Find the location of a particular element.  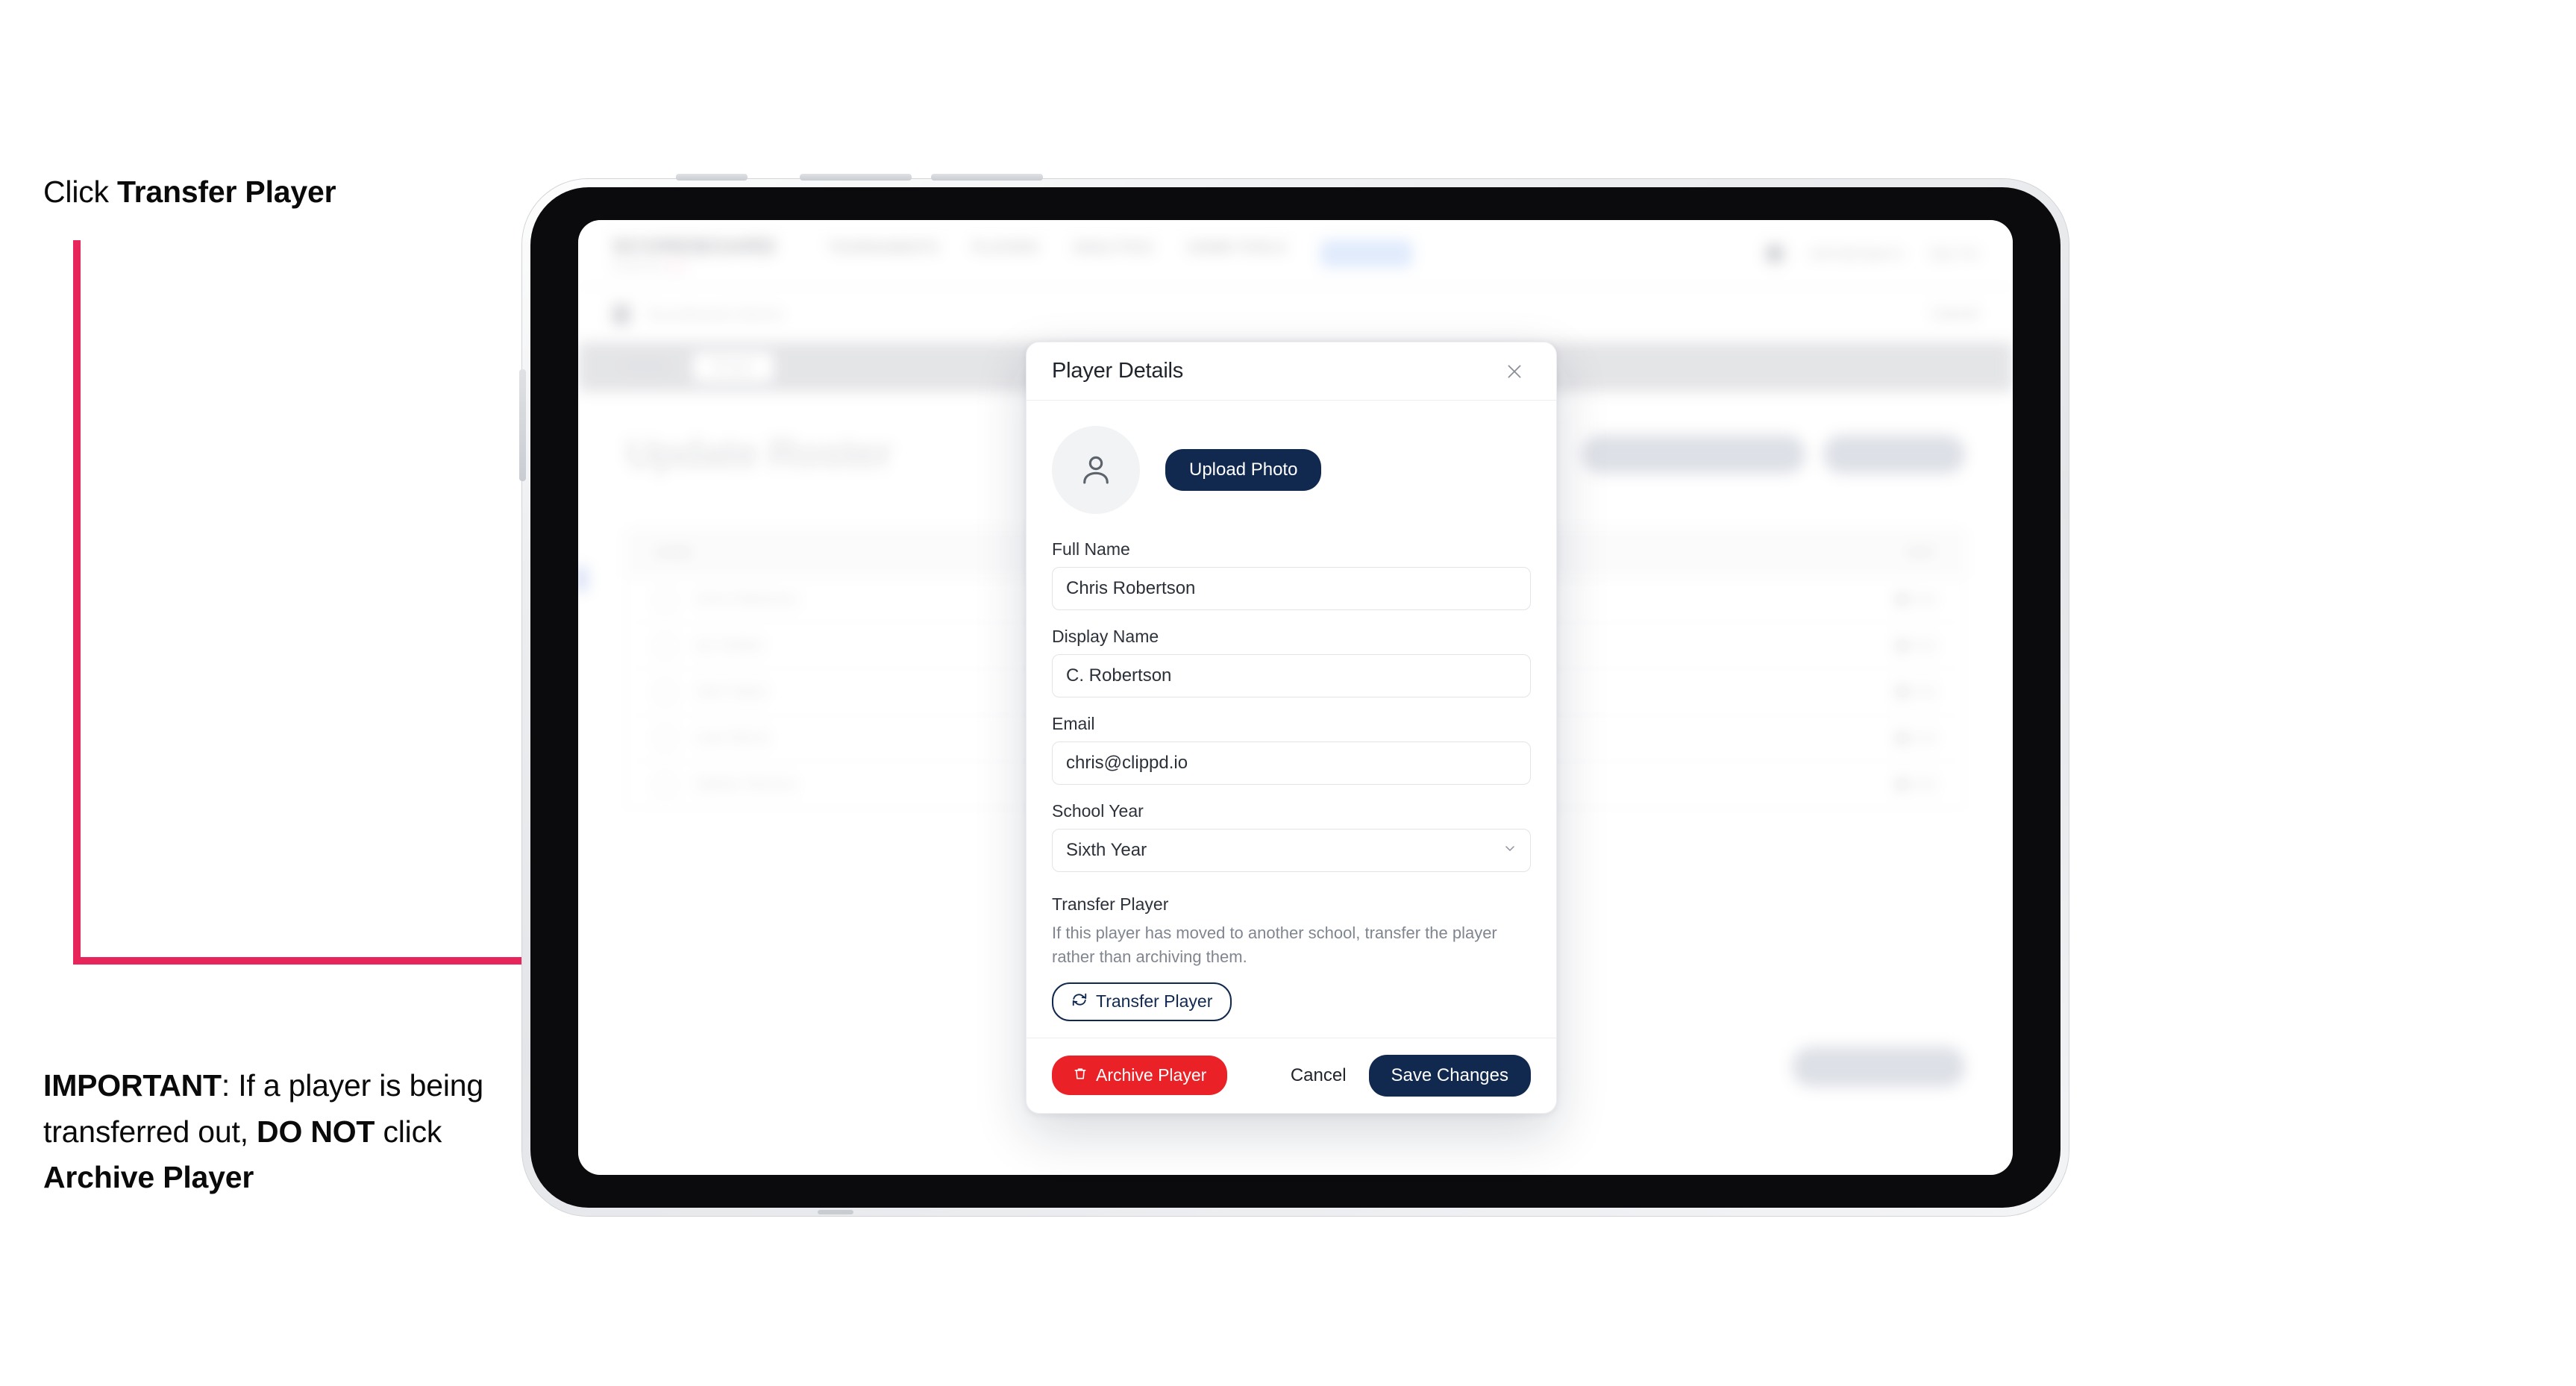

modal-title: Player Details is located at coordinates (1118, 371).